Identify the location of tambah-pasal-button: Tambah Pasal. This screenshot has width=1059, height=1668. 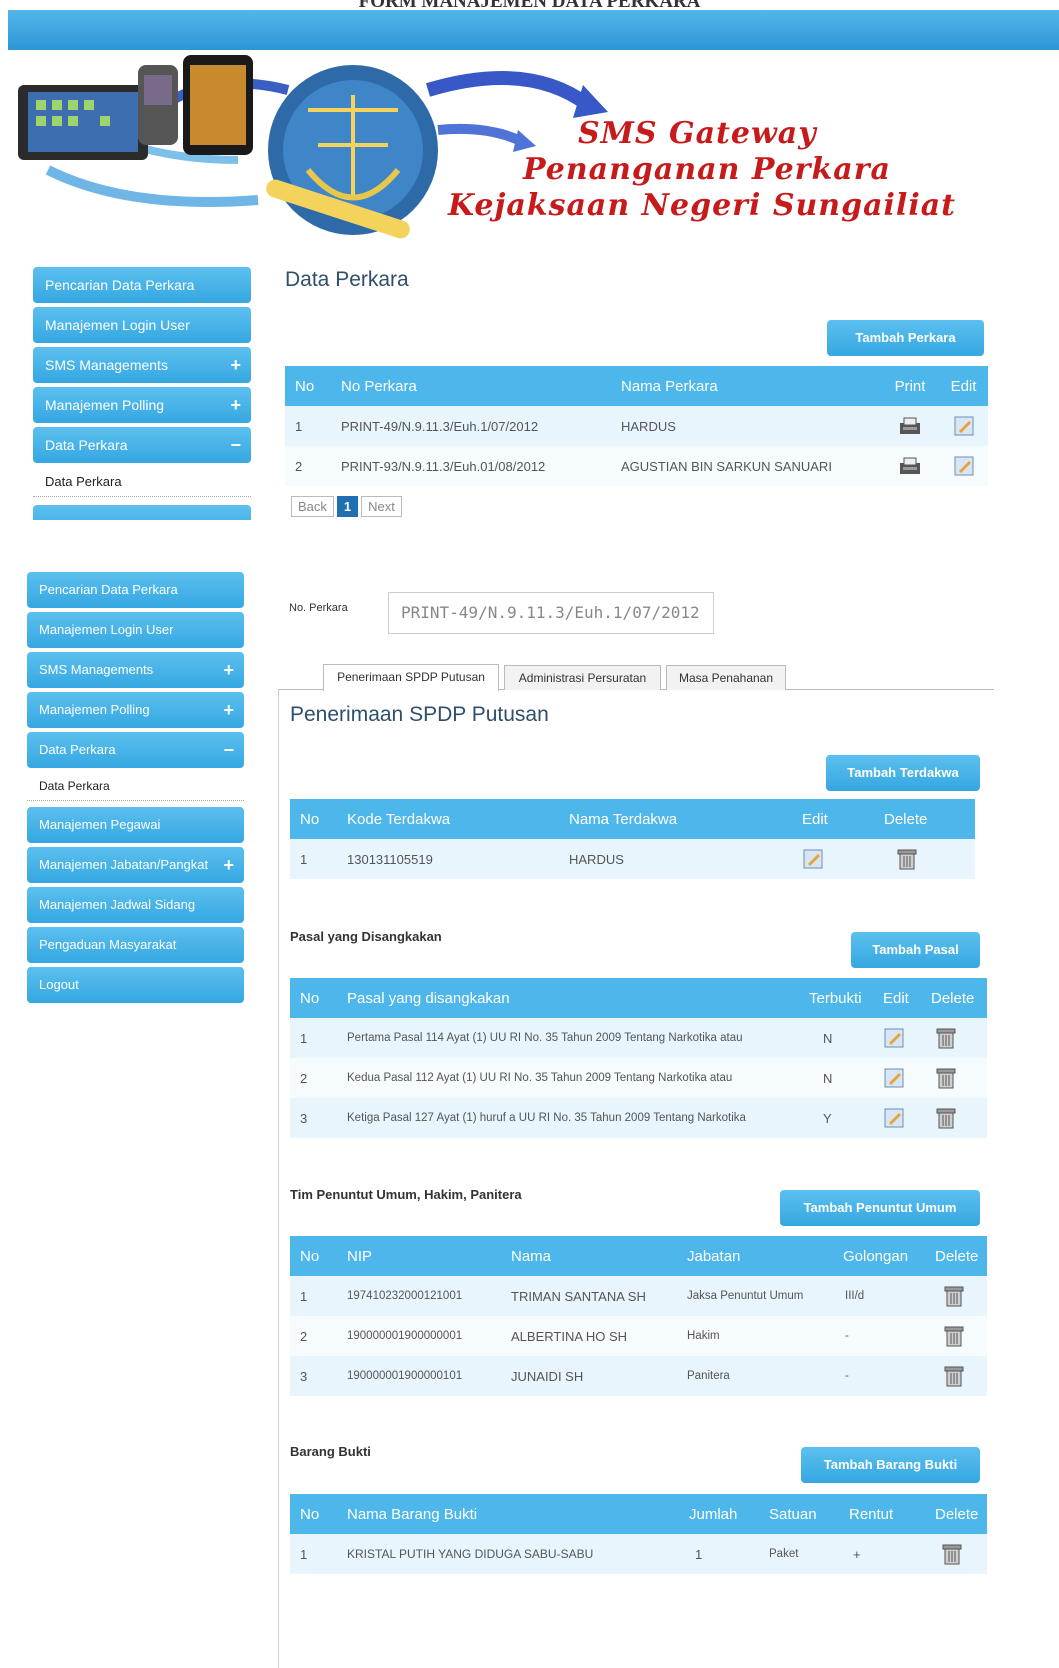
(915, 950).